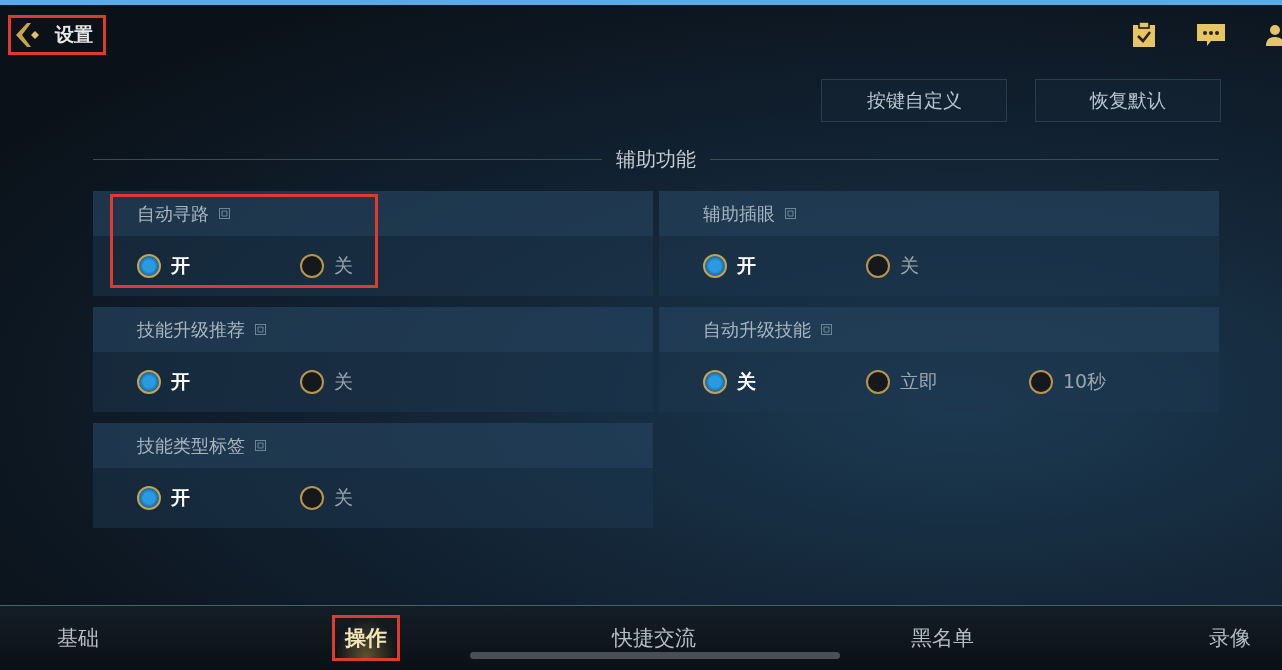 This screenshot has width=1282, height=670. Describe the element at coordinates (1144, 35) in the screenshot. I see `clipboard-check-icon` at that location.